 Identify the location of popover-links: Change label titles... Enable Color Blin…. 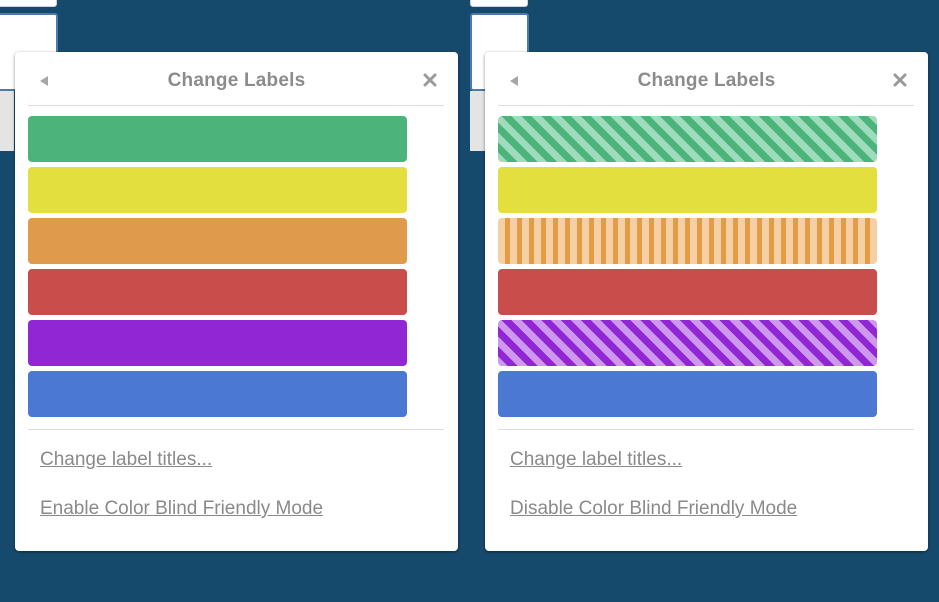
(181, 498).